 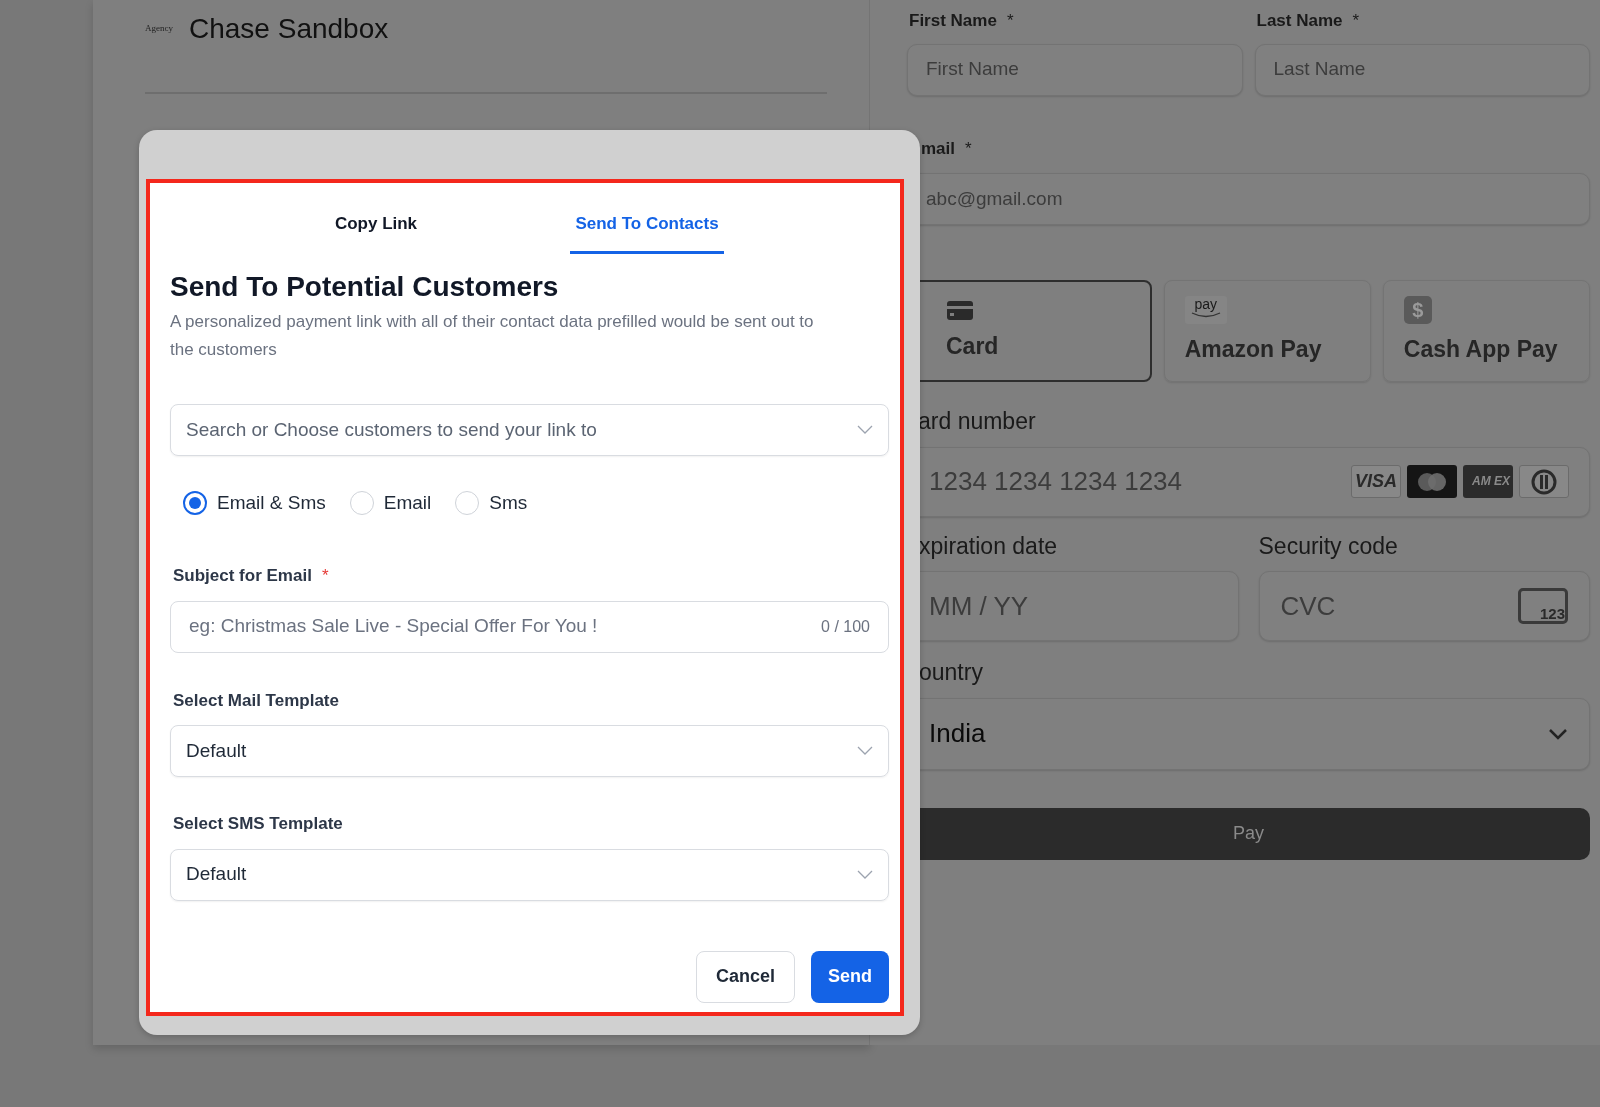 What do you see at coordinates (258, 824) in the screenshot?
I see `field-label: Select SMS Template` at bounding box center [258, 824].